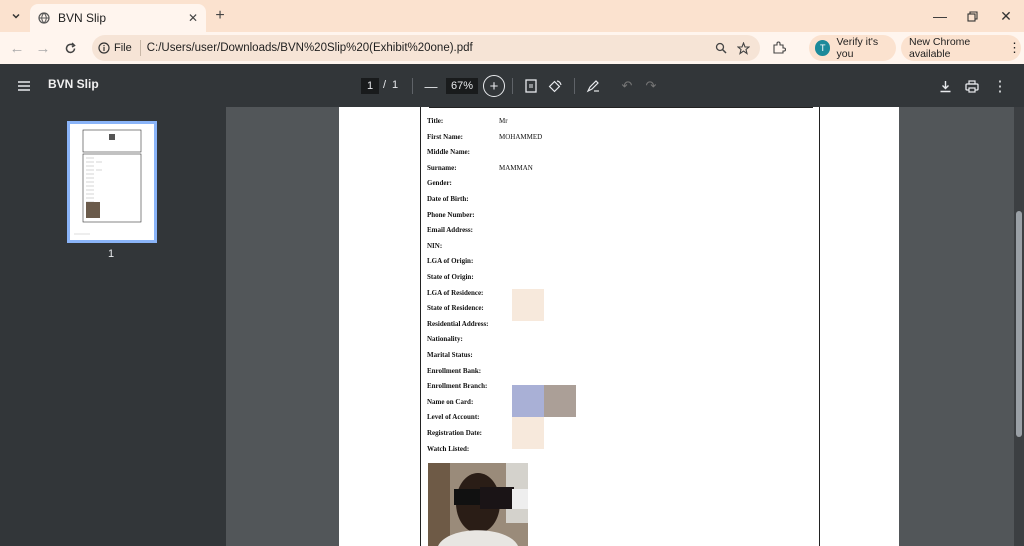 The height and width of the screenshot is (546, 1024). What do you see at coordinates (448, 448) in the screenshot?
I see `field-label: Watch Listed:` at bounding box center [448, 448].